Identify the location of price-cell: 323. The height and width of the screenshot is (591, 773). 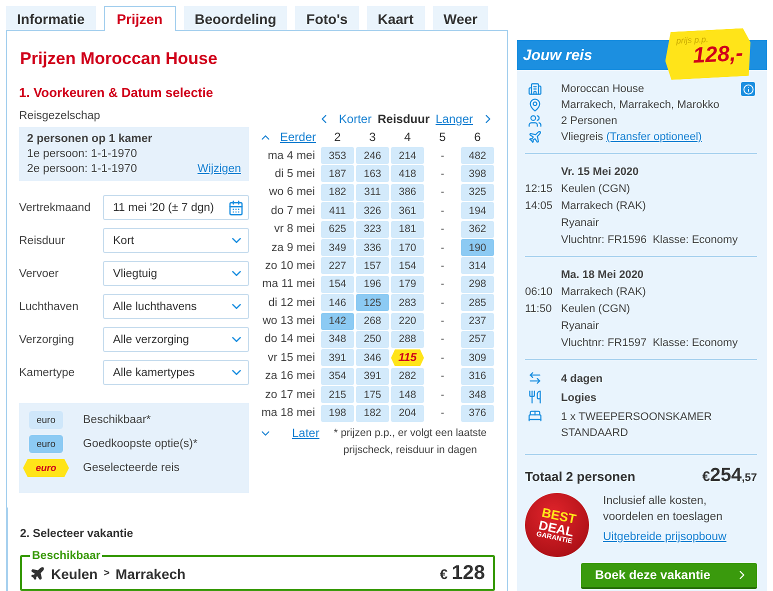
(372, 229).